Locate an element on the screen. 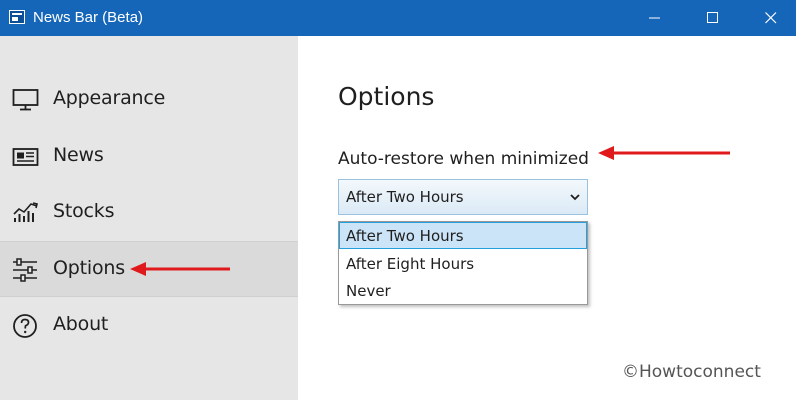 This screenshot has width=796, height=400. dropdown-option-never: Never is located at coordinates (463, 290).